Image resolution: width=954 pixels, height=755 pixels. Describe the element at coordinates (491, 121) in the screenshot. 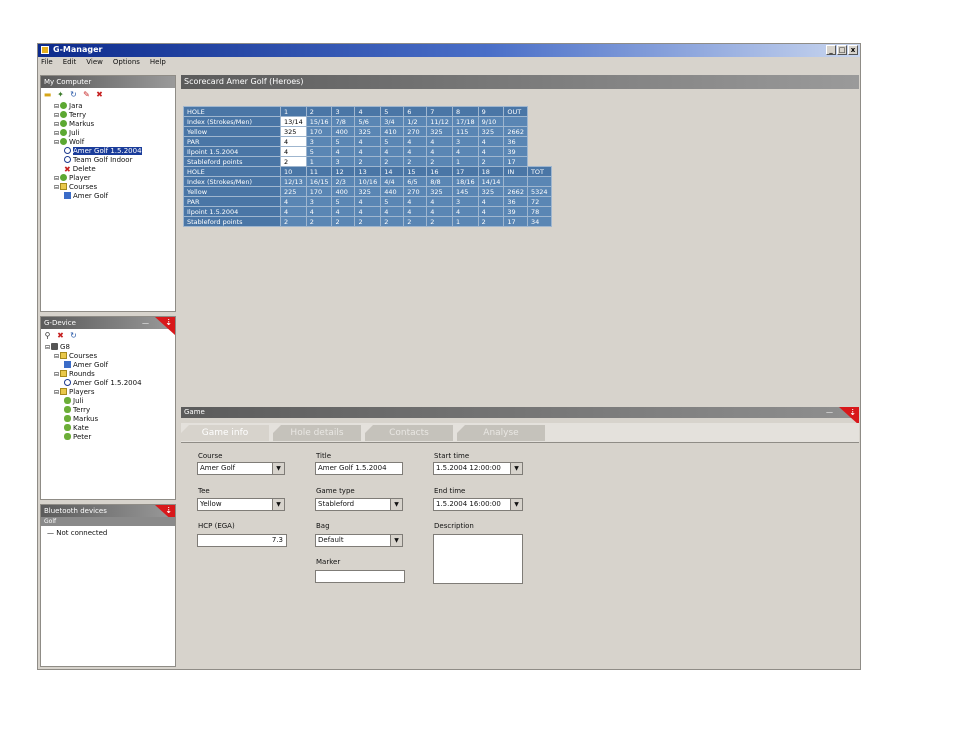

I see `score-cell: 9/10` at that location.